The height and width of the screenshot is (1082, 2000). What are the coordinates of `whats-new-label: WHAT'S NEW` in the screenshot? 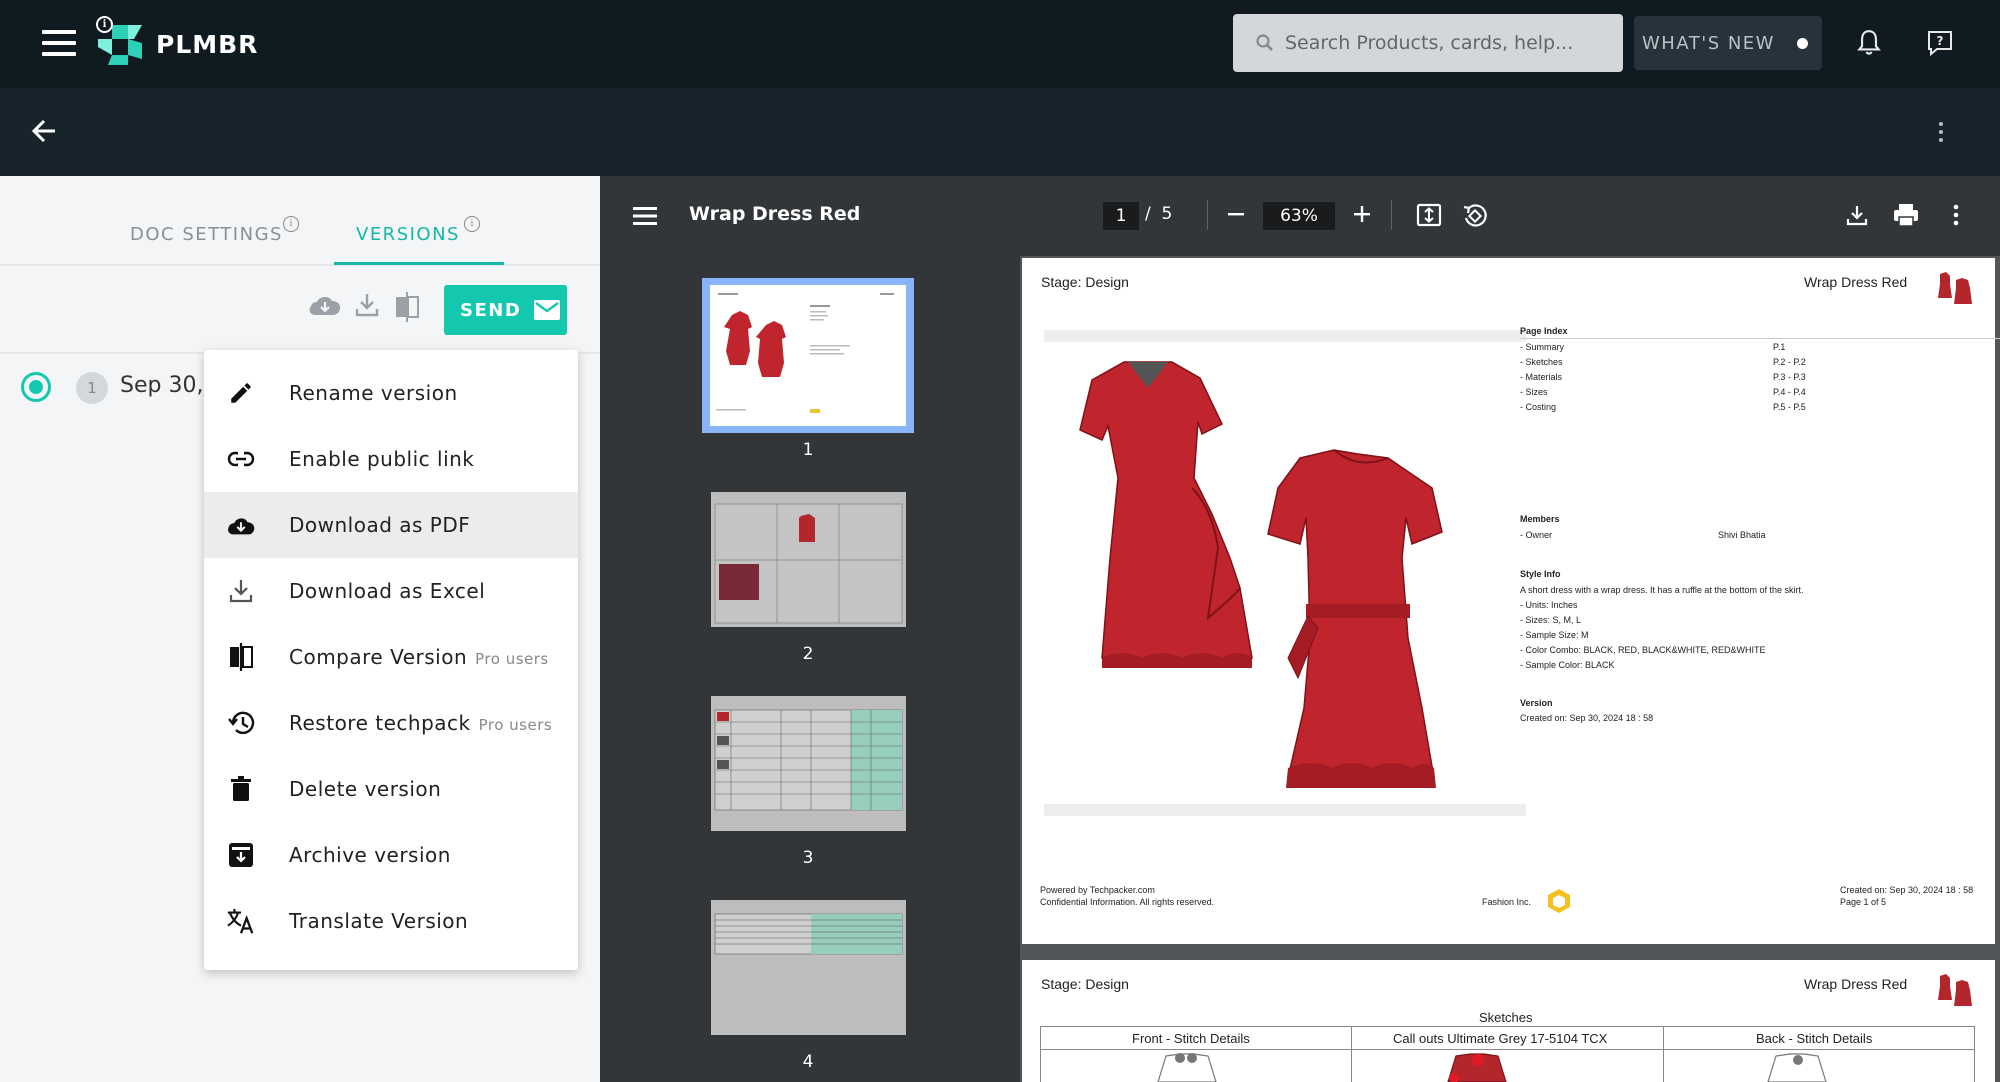 It's located at (1708, 43).